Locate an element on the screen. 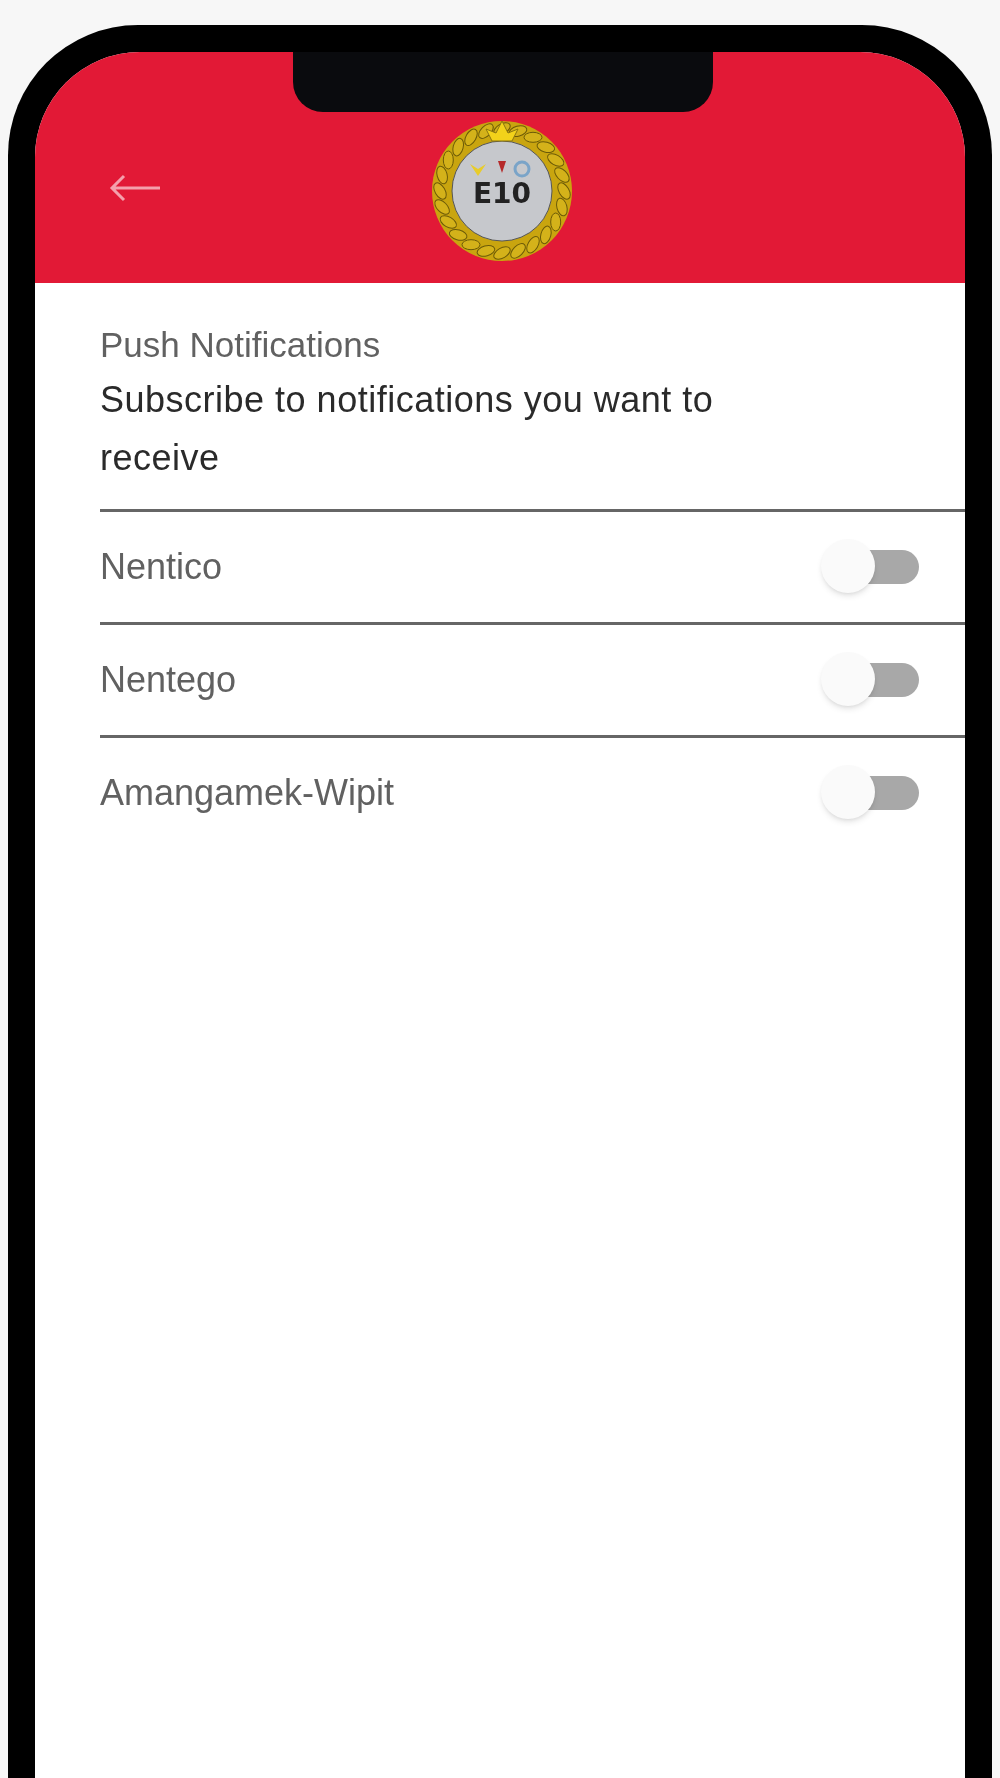  badge-logo: E10 is located at coordinates (502, 191).